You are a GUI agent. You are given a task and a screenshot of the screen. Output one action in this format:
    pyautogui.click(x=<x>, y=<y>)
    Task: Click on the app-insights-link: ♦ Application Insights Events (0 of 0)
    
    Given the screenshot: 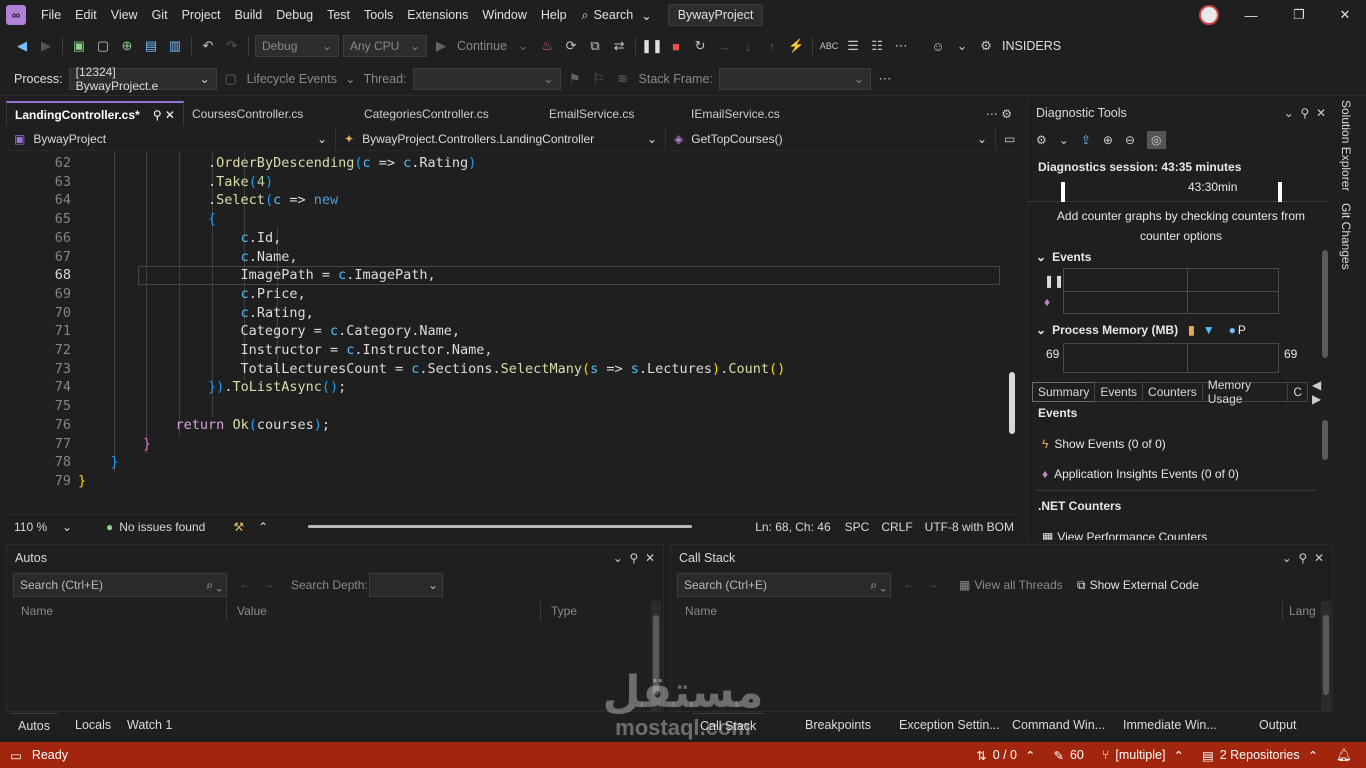 What is the action you would take?
    pyautogui.click(x=1140, y=474)
    